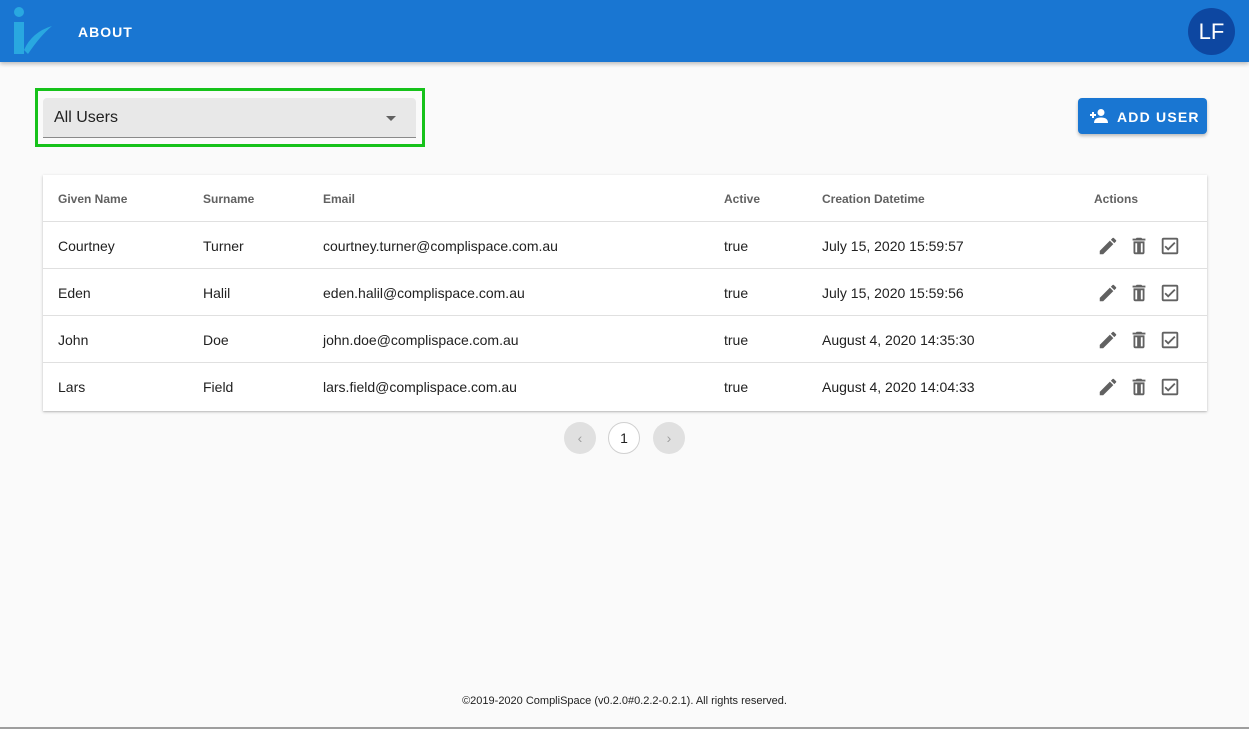 The height and width of the screenshot is (729, 1249). Describe the element at coordinates (873, 199) in the screenshot. I see `column-header-creation-datetime: Creation Datetime` at that location.